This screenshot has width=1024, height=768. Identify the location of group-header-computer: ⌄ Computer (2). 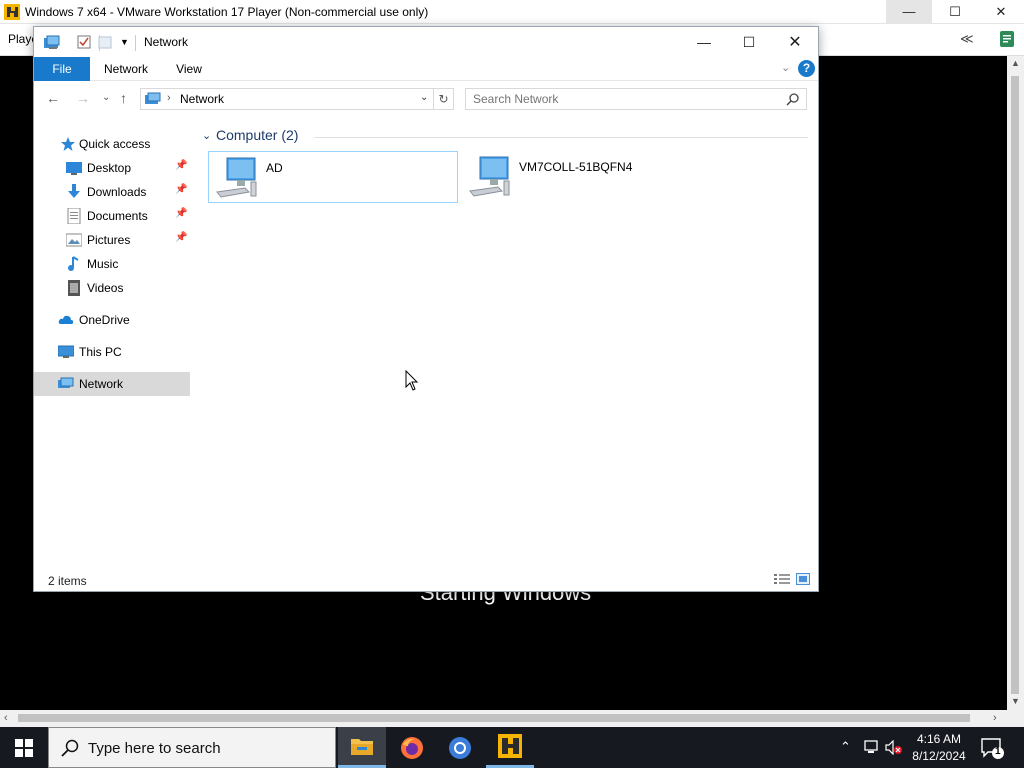
(505, 137).